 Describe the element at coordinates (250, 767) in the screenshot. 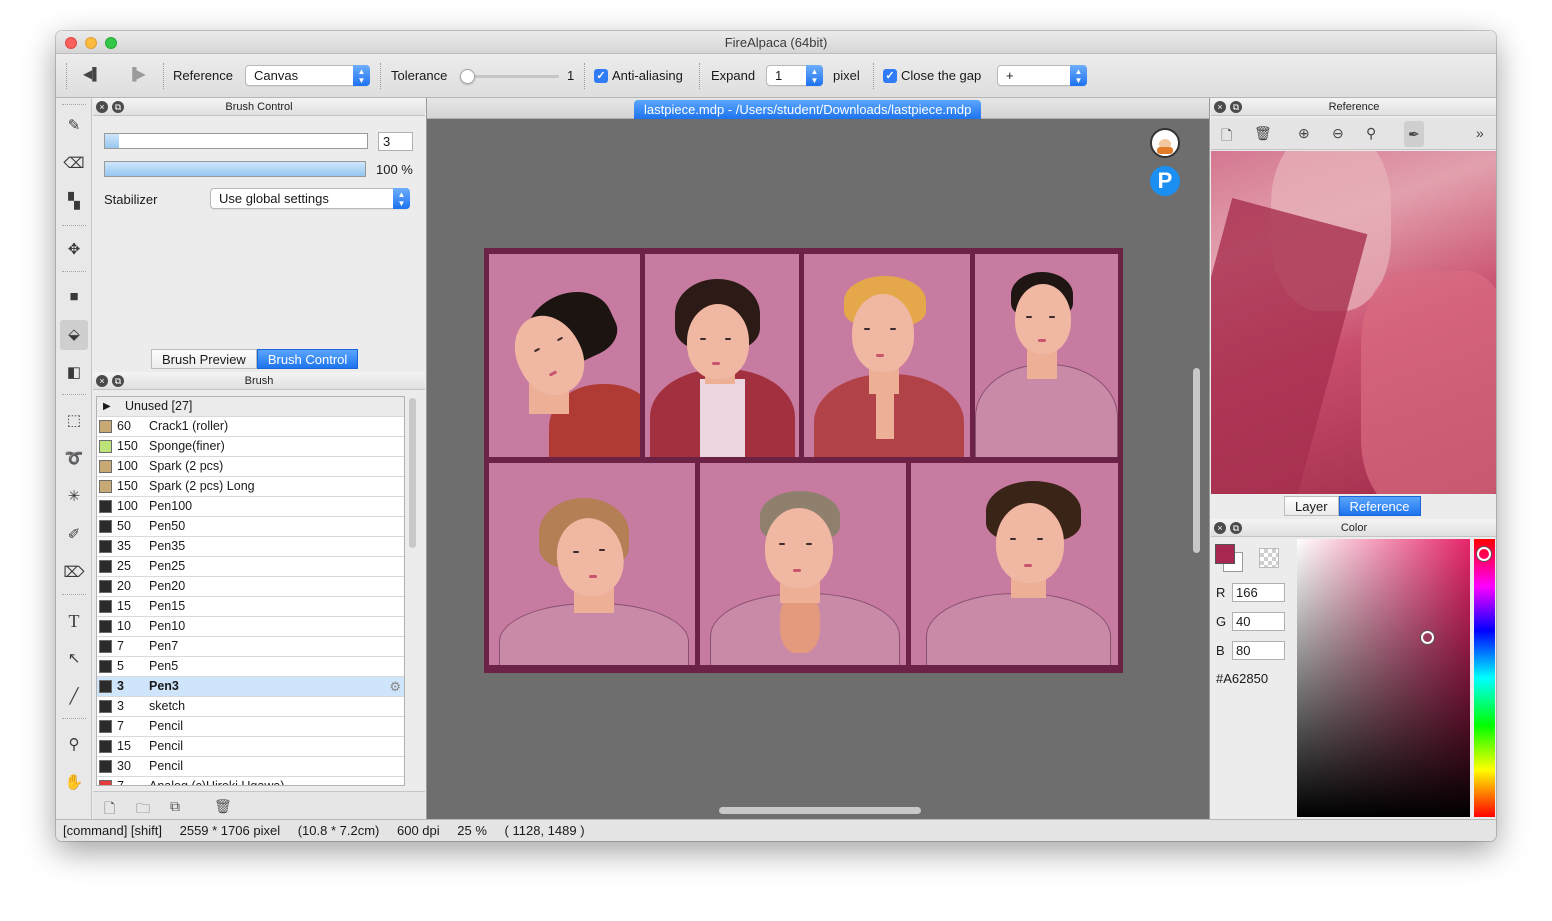

I see `brush-item: 30 Pencil` at that location.